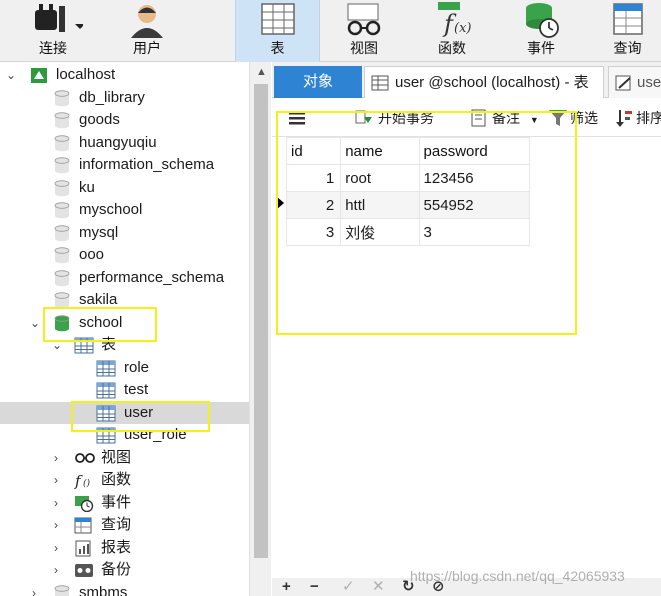 This screenshot has height=596, width=661. What do you see at coordinates (136, 389) in the screenshot?
I see `tree-item-table-label: test` at bounding box center [136, 389].